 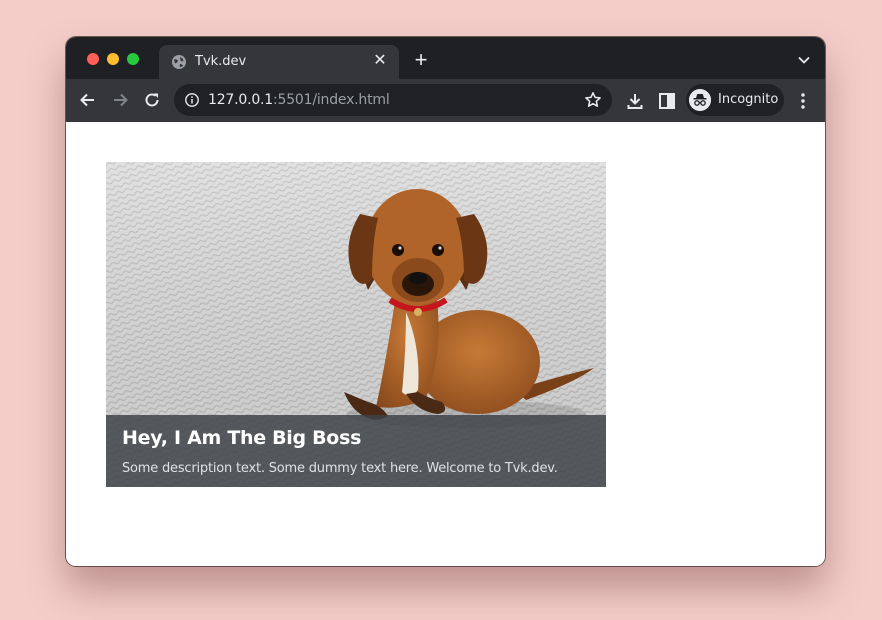 I want to click on arrow-left-icon, so click(x=88, y=100).